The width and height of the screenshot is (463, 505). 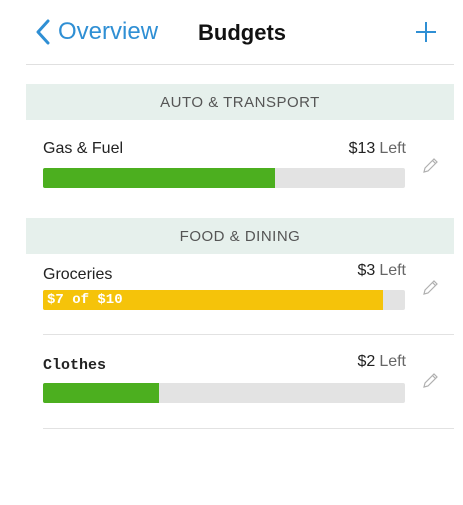 I want to click on navigation-bar: Overview Budgets, so click(x=240, y=32).